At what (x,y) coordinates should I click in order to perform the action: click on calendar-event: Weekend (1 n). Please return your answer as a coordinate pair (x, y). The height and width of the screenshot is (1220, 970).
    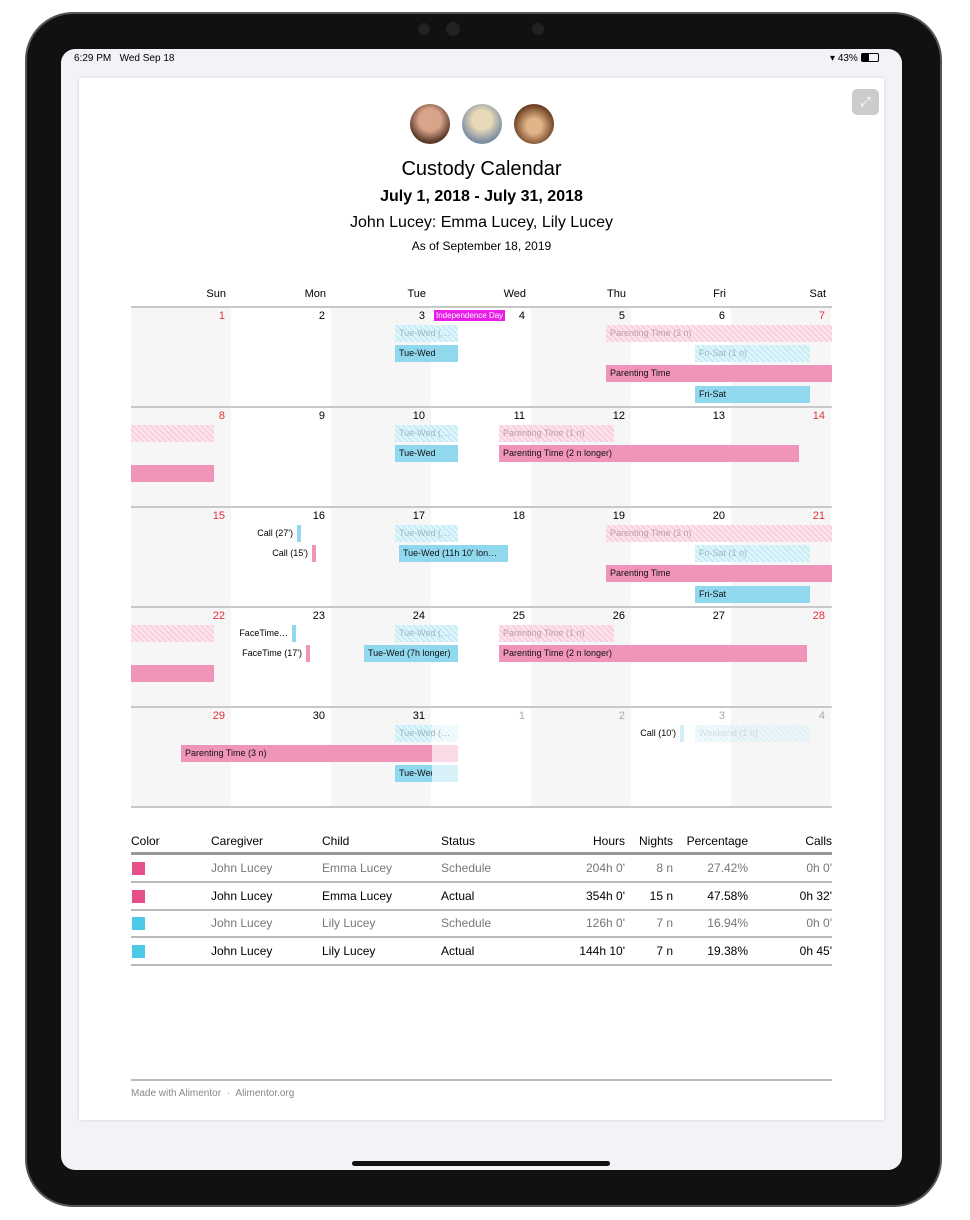
    Looking at the image, I should click on (752, 733).